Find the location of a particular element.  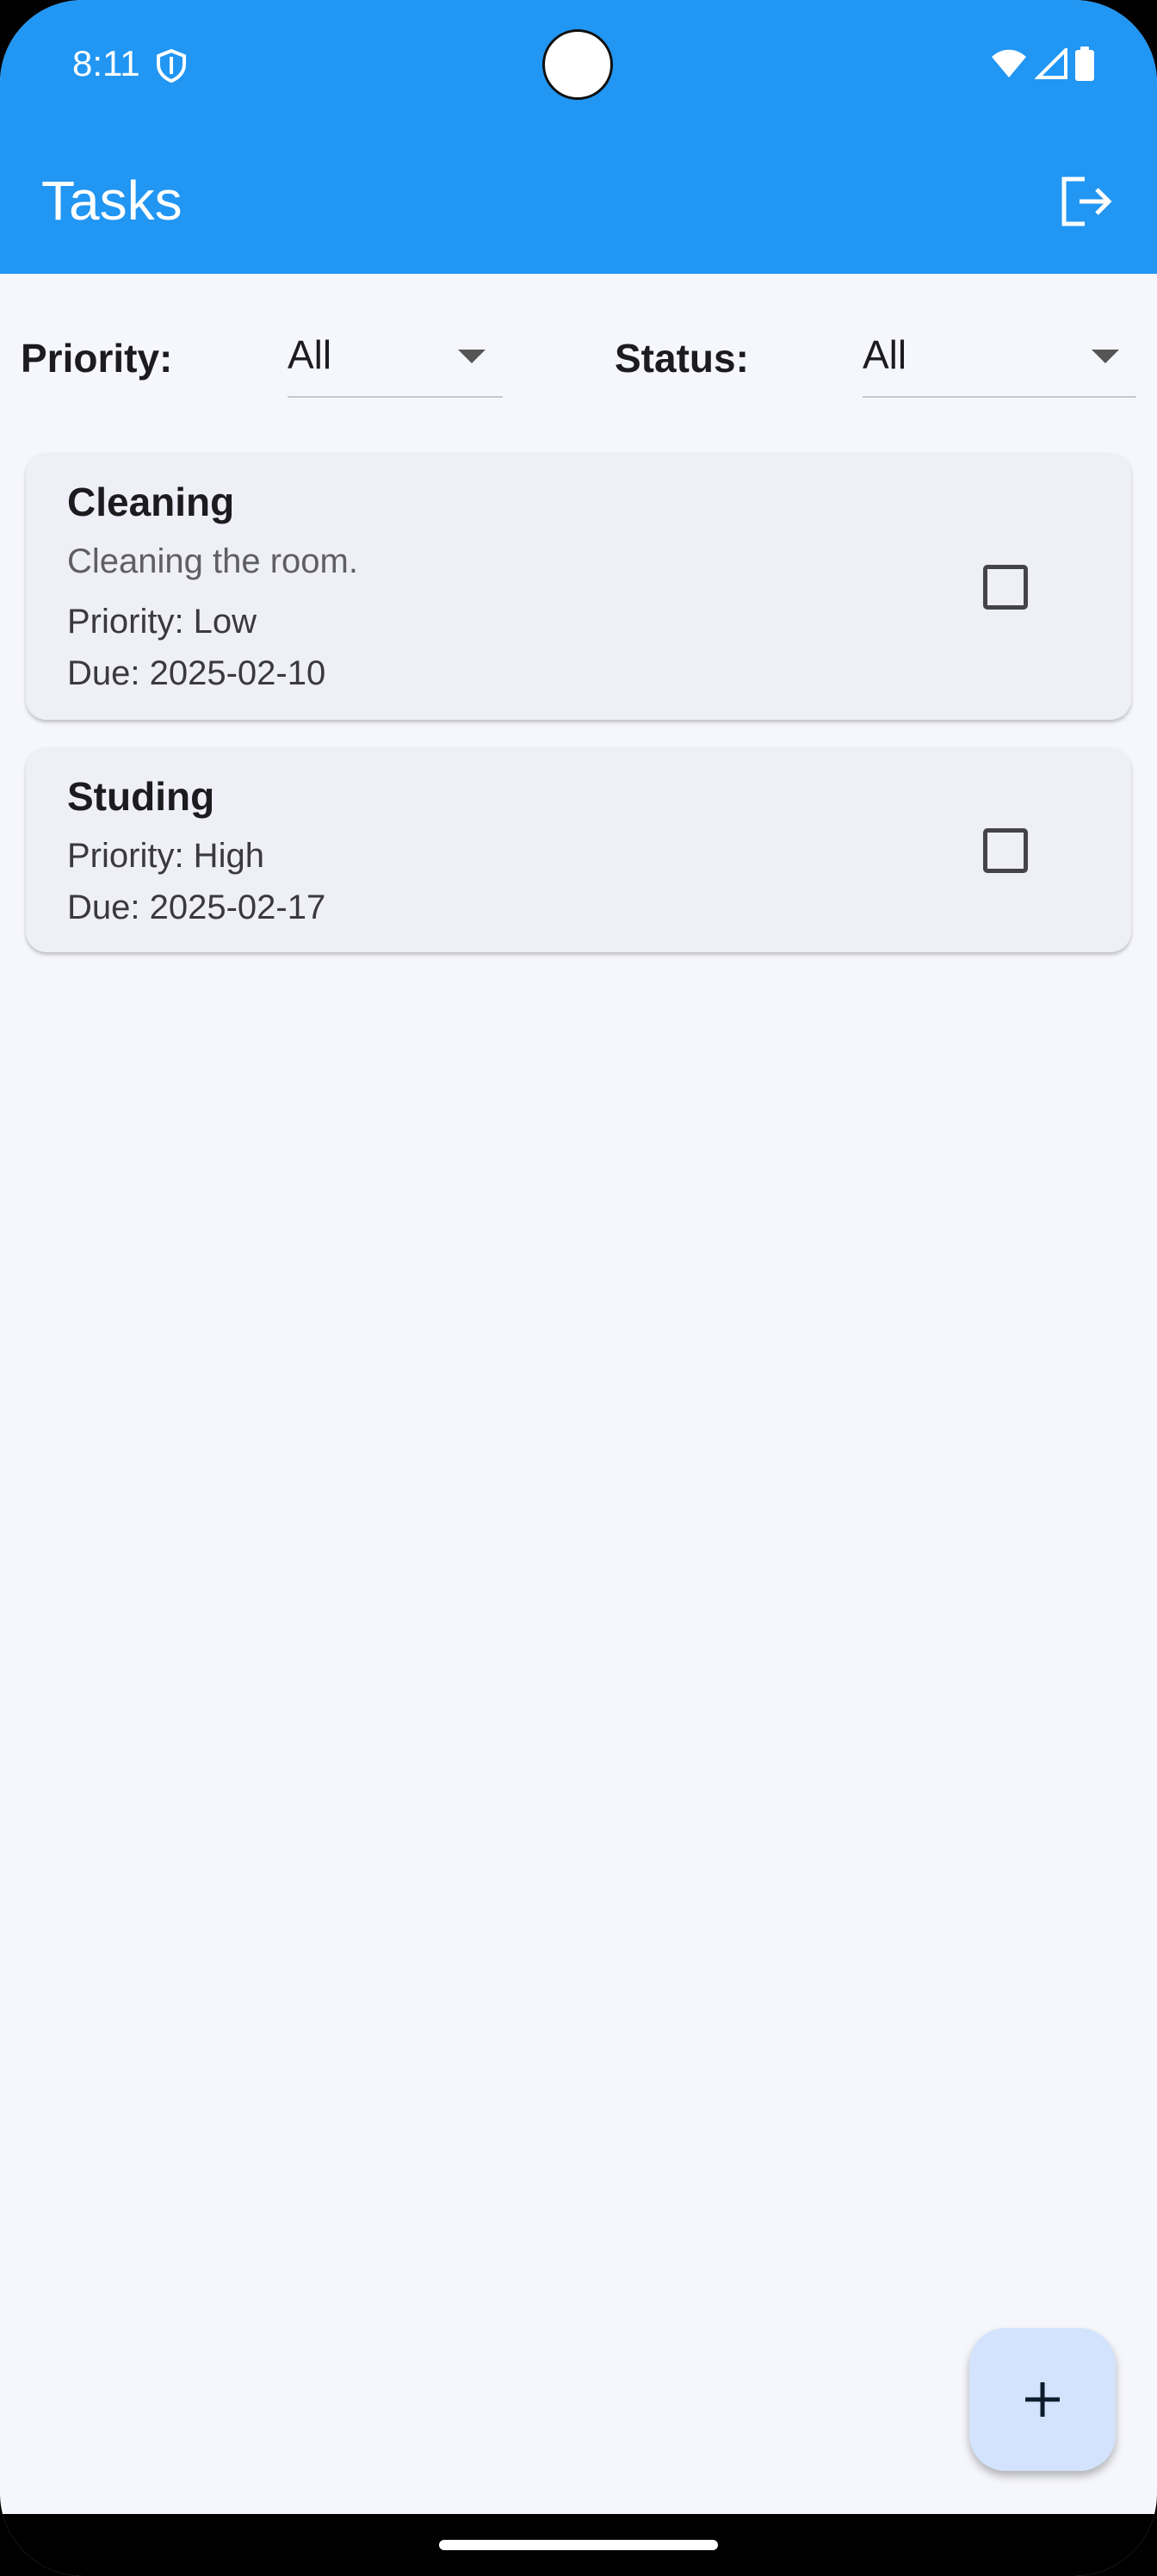

task-priority: Priority: High is located at coordinates (166, 856).